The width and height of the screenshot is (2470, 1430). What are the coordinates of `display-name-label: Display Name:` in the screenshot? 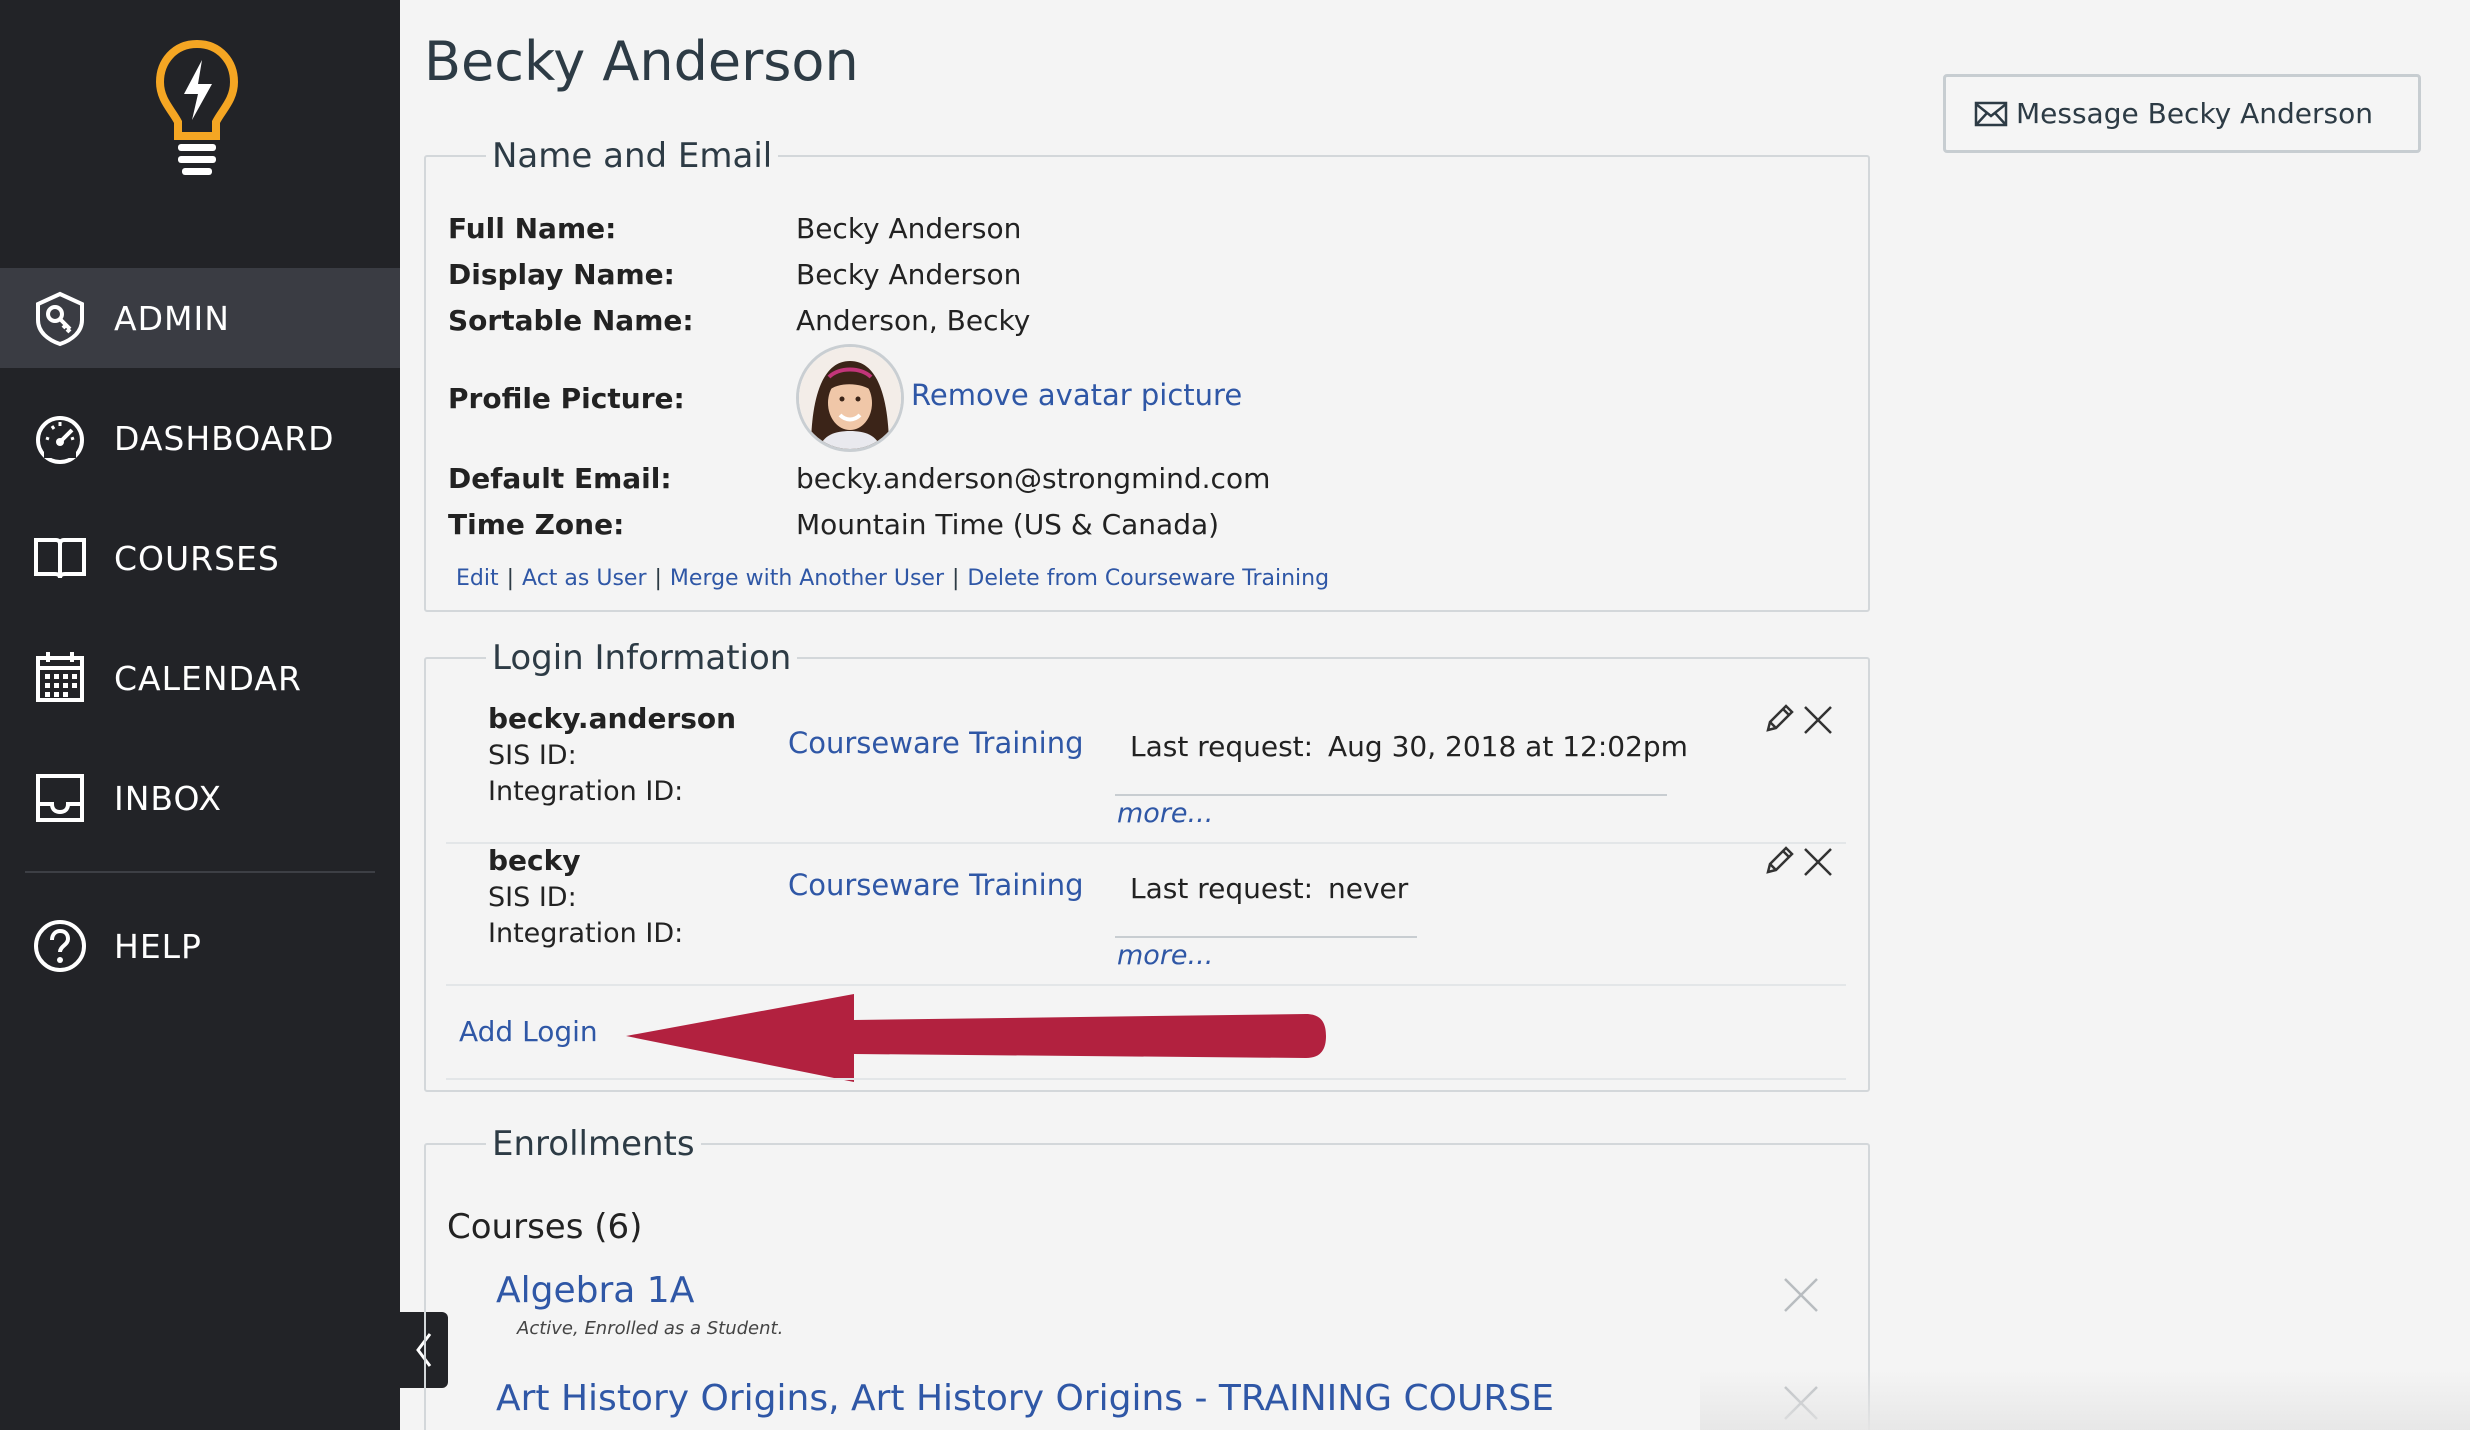 It's located at (561, 274).